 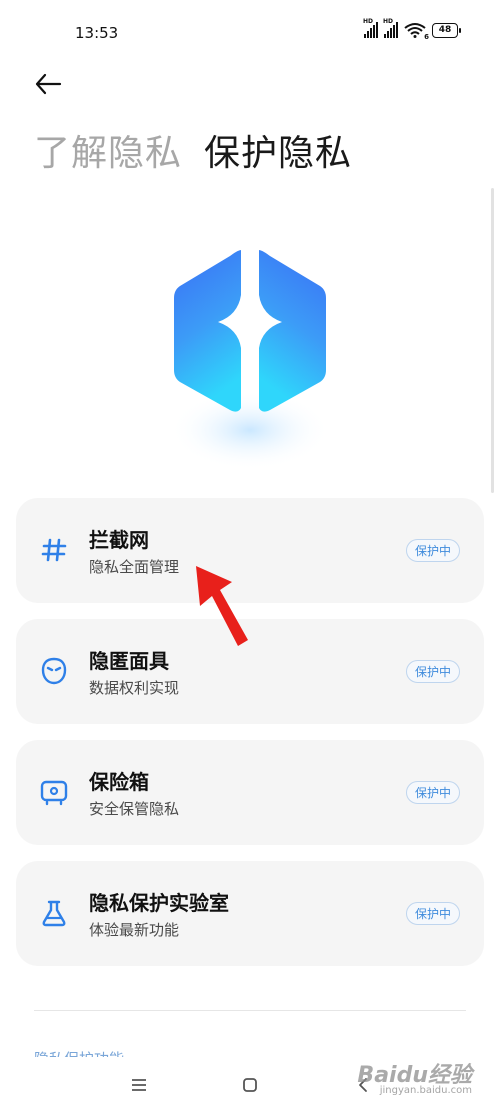 I want to click on status-time: 13:53, so click(x=97, y=33).